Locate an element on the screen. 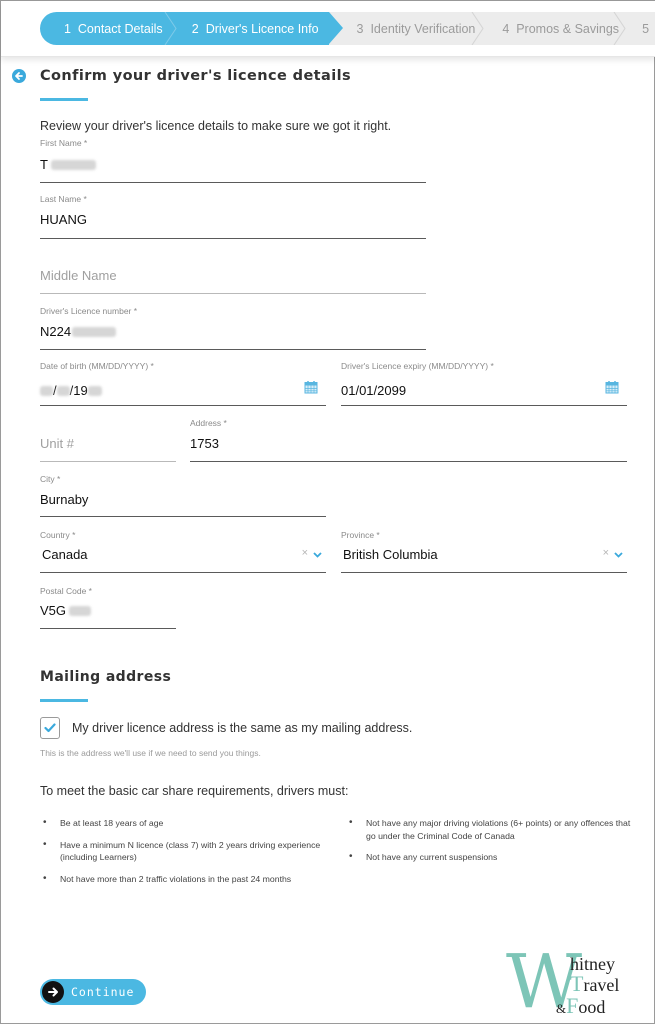 The height and width of the screenshot is (1024, 655). province-select: Province * British Columbia × is located at coordinates (484, 551).